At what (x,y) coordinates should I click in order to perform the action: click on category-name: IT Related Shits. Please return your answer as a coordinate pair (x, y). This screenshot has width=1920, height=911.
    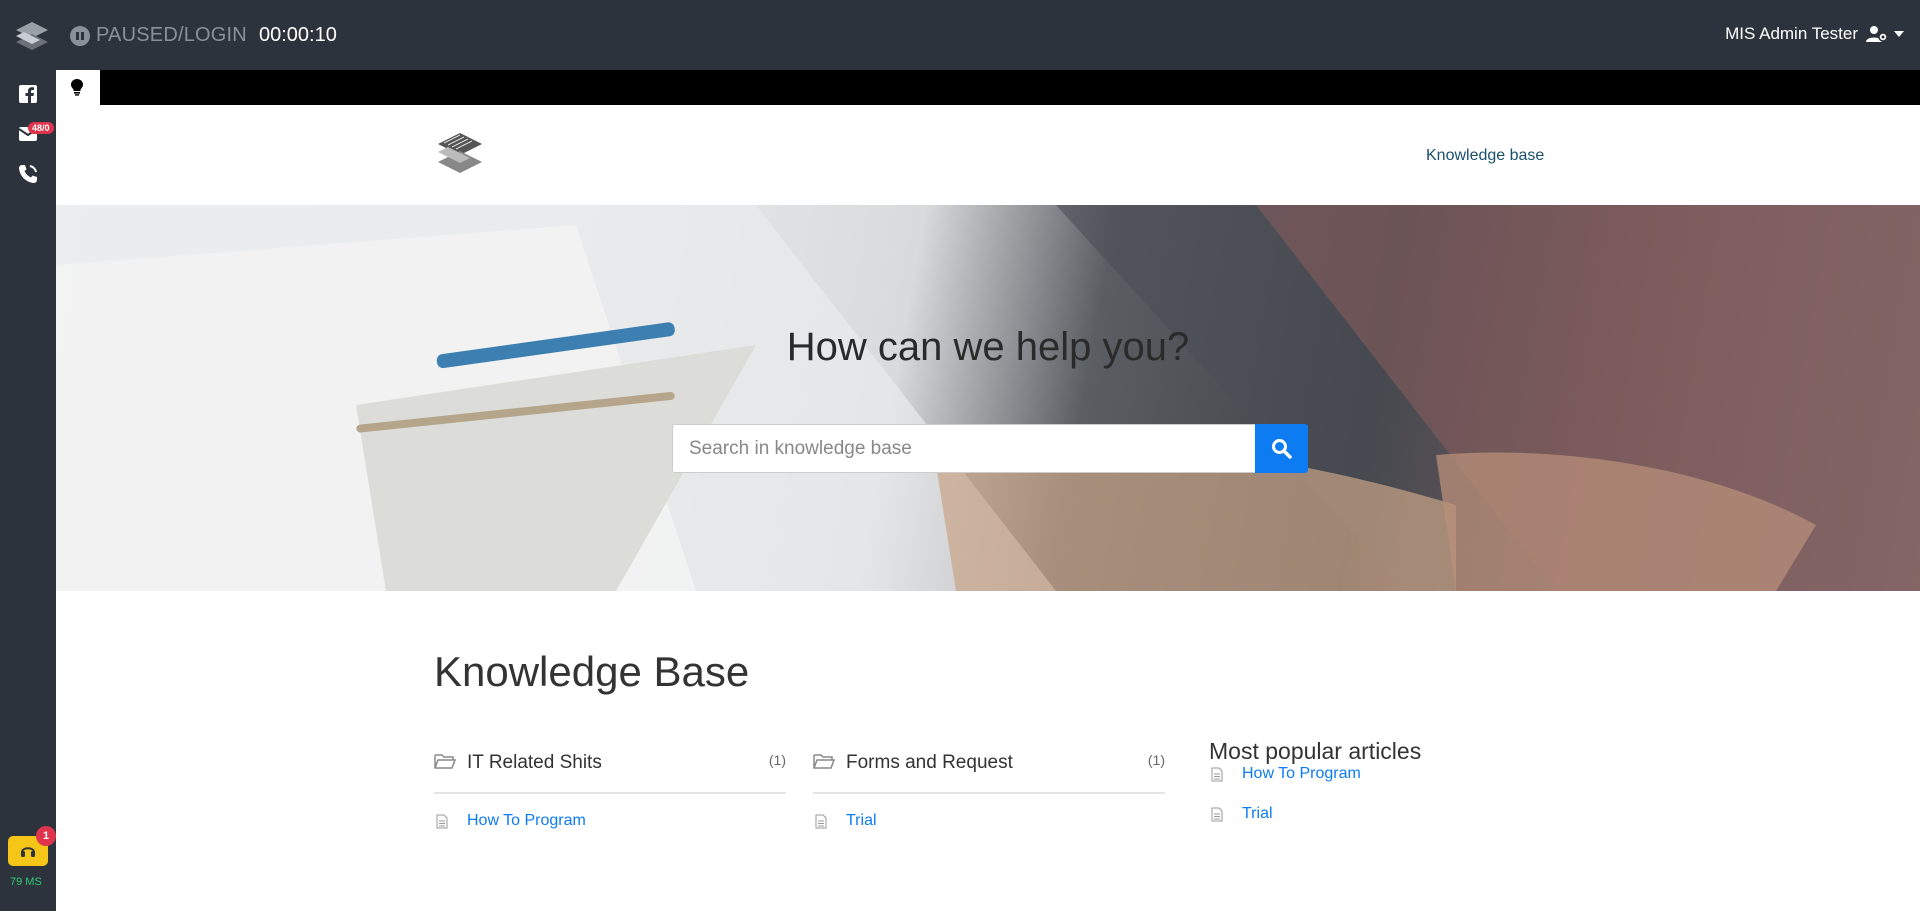
    Looking at the image, I should click on (534, 763).